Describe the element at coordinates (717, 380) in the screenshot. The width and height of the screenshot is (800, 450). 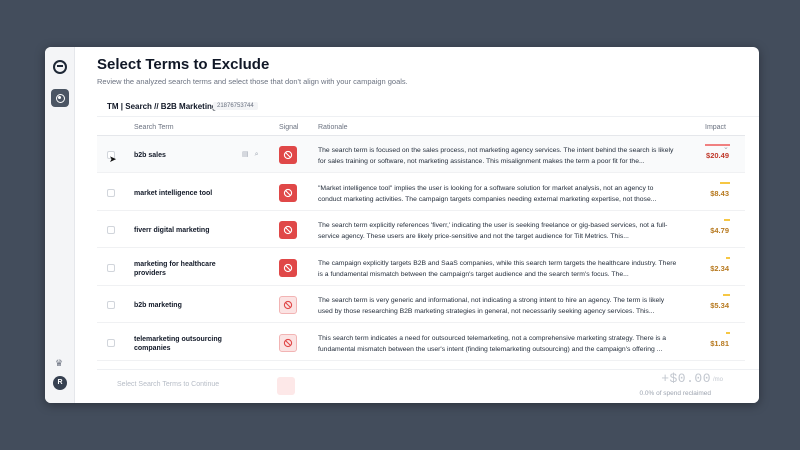
I see `savings-period: /mo` at that location.